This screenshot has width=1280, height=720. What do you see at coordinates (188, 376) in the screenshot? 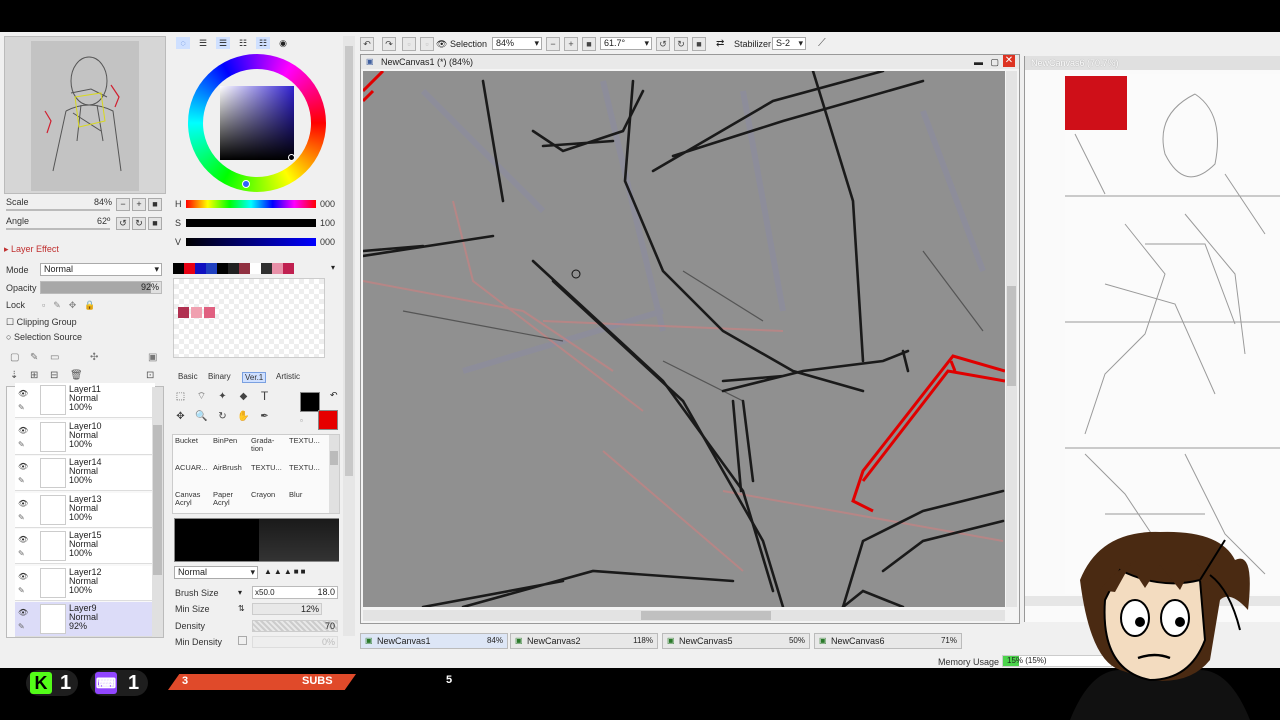
I see `tool-tab: Basic` at bounding box center [188, 376].